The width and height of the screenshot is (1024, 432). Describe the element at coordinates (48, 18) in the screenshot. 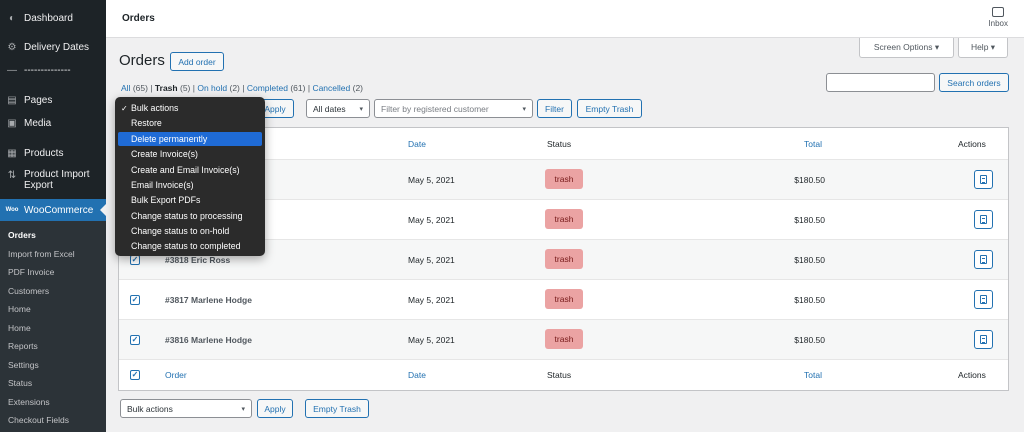

I see `sidebar-item-label: Dashboard` at that location.